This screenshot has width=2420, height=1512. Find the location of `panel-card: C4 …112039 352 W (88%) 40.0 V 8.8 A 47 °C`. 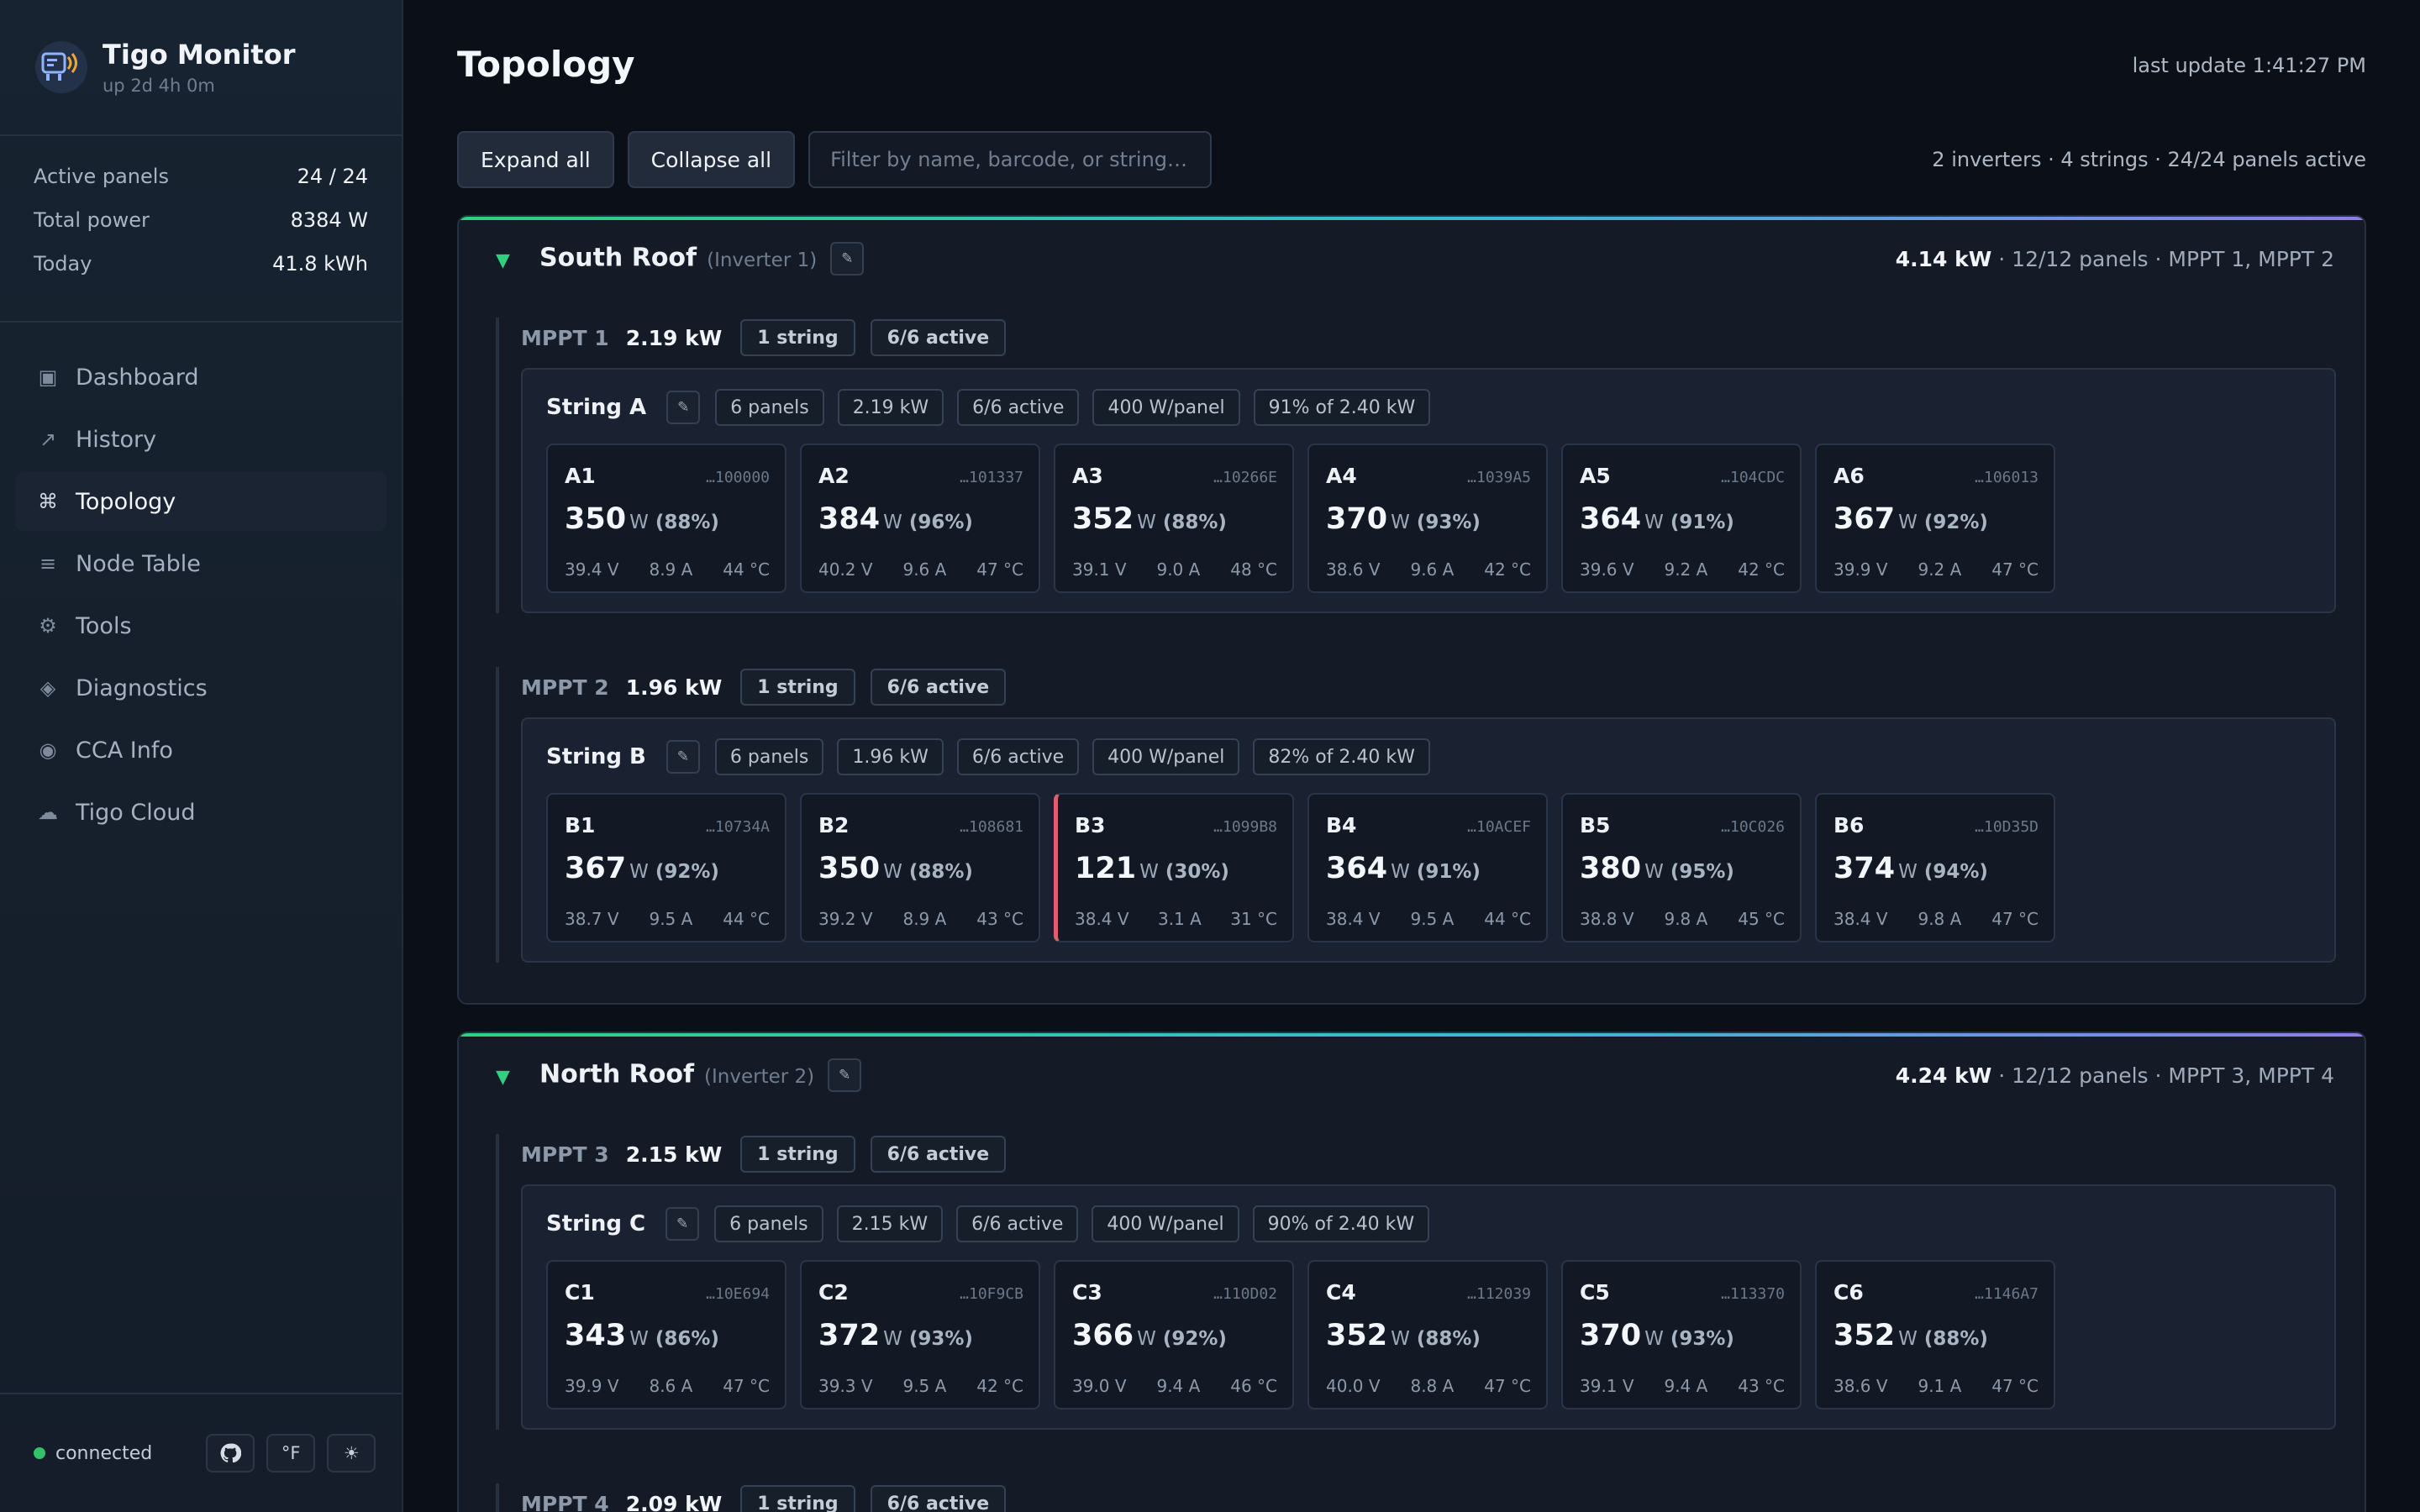

panel-card: C4 …112039 352 W (88%) 40.0 V 8.8 A 47 °C is located at coordinates (1427, 1335).